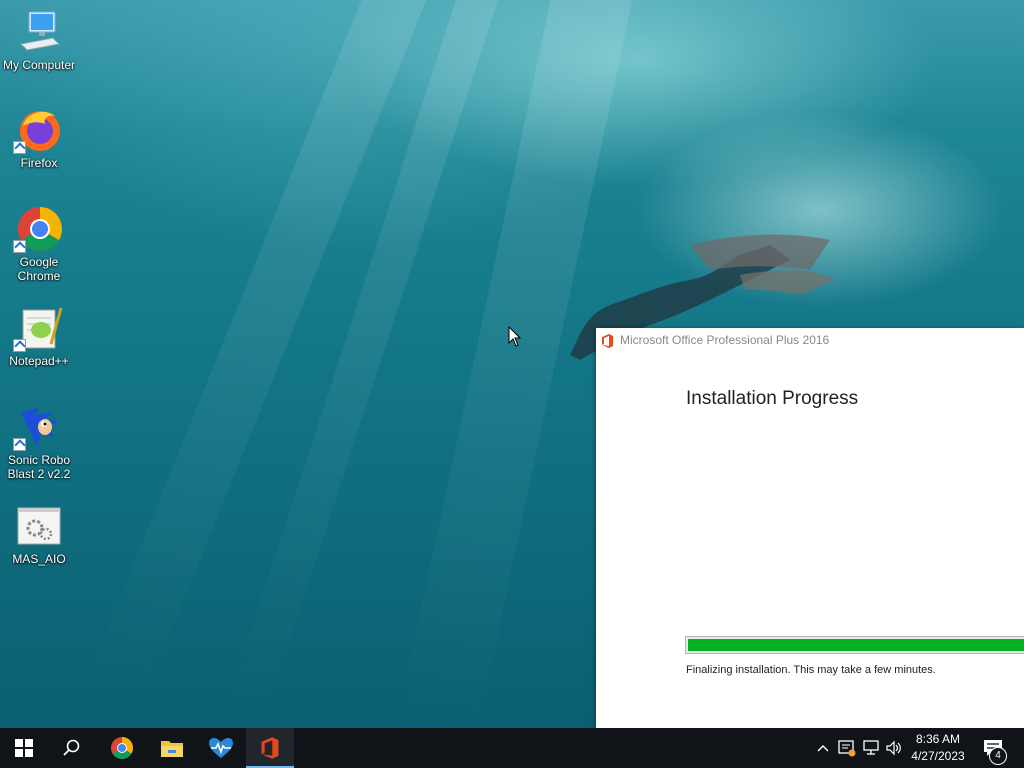  What do you see at coordinates (725, 340) in the screenshot?
I see `installer-title: Microsoft Office Professional Plus 2016` at bounding box center [725, 340].